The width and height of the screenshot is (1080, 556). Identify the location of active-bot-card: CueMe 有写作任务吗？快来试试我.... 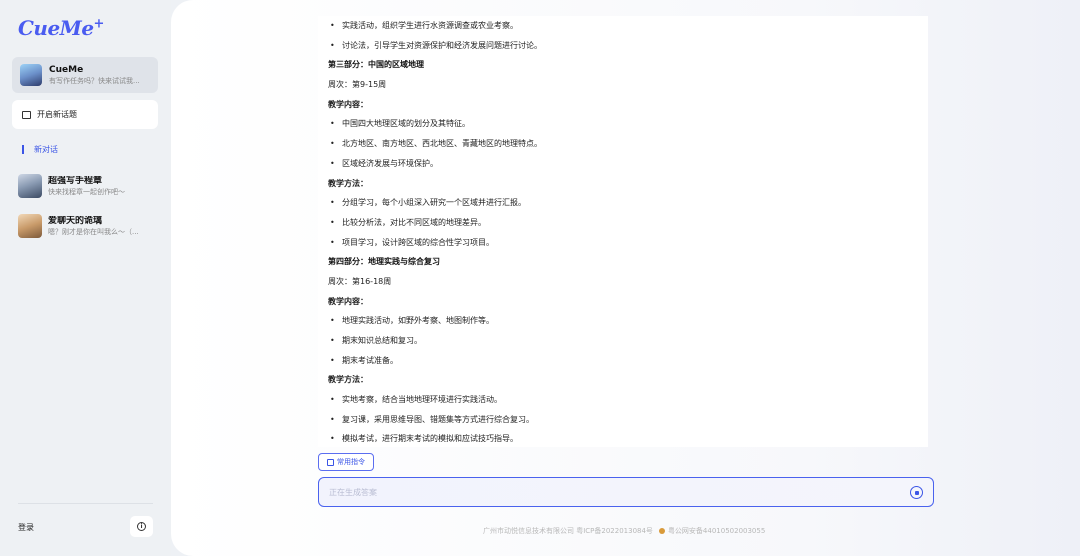
(85, 75).